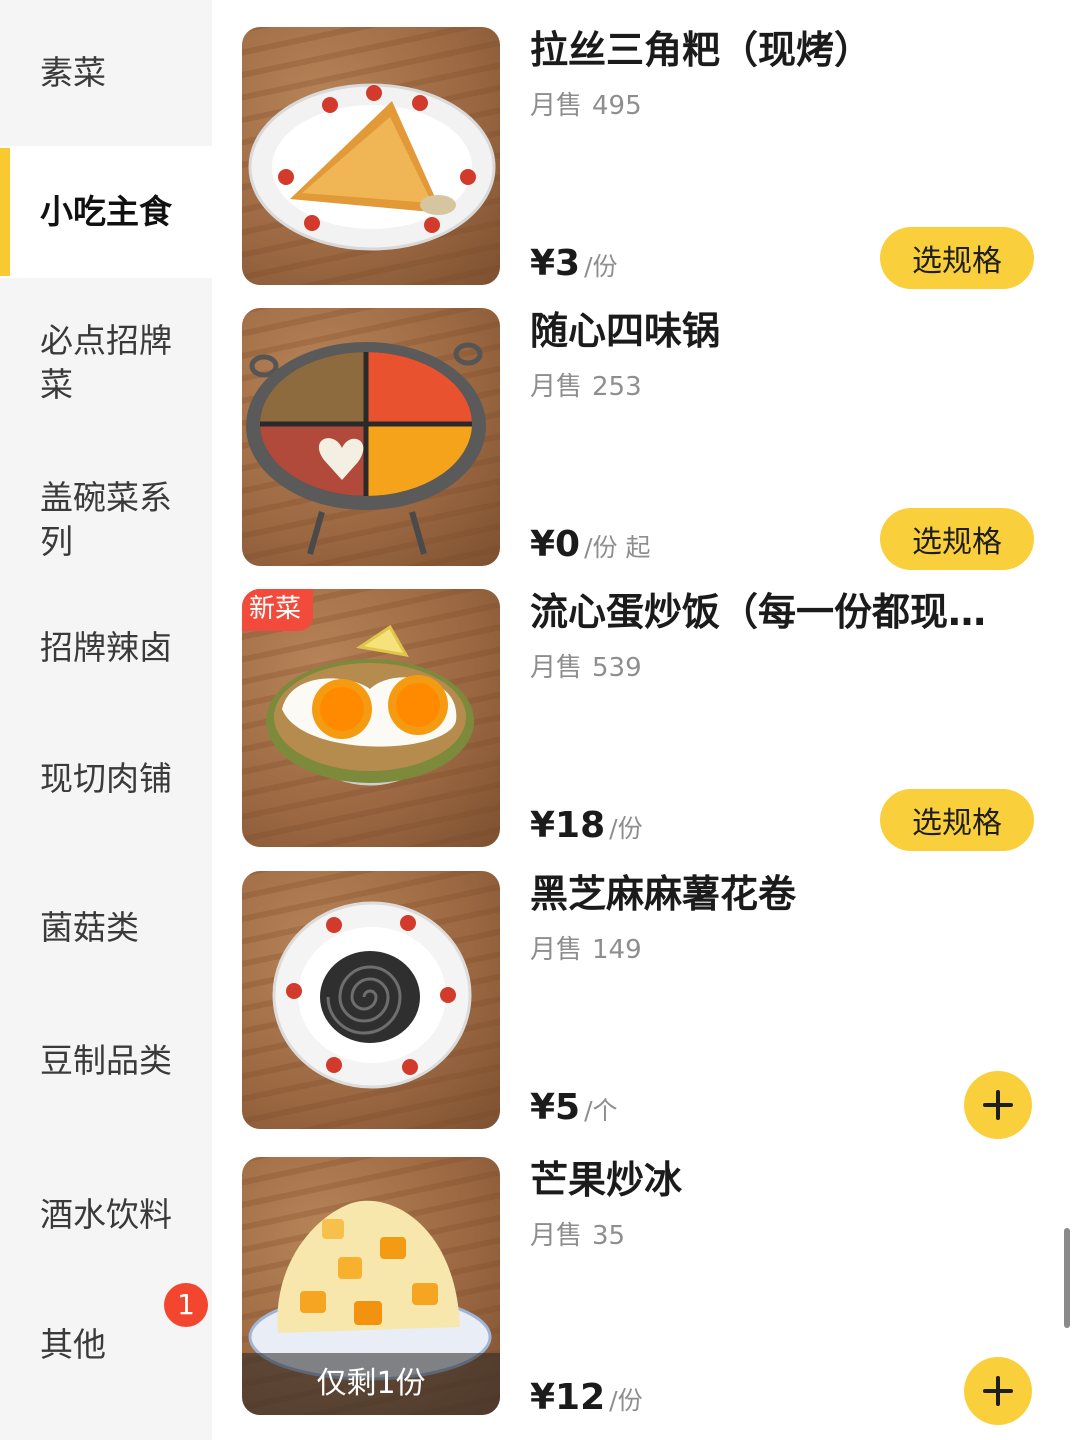 The width and height of the screenshot is (1080, 1440). I want to click on price-value: ¥3, so click(555, 263).